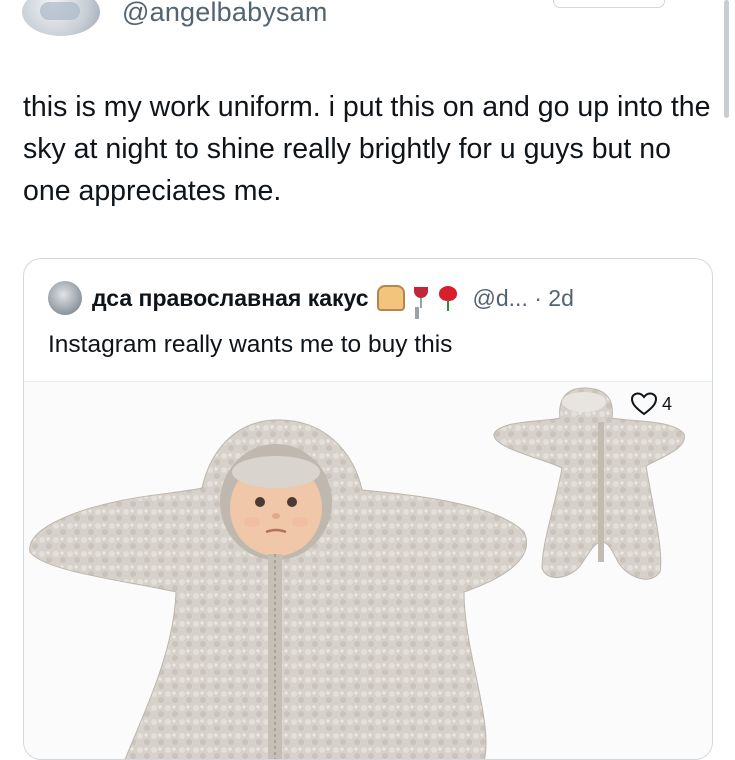 Image resolution: width=735 pixels, height=760 pixels. Describe the element at coordinates (230, 298) in the screenshot. I see `quoted-display-name: дса православная какус` at that location.